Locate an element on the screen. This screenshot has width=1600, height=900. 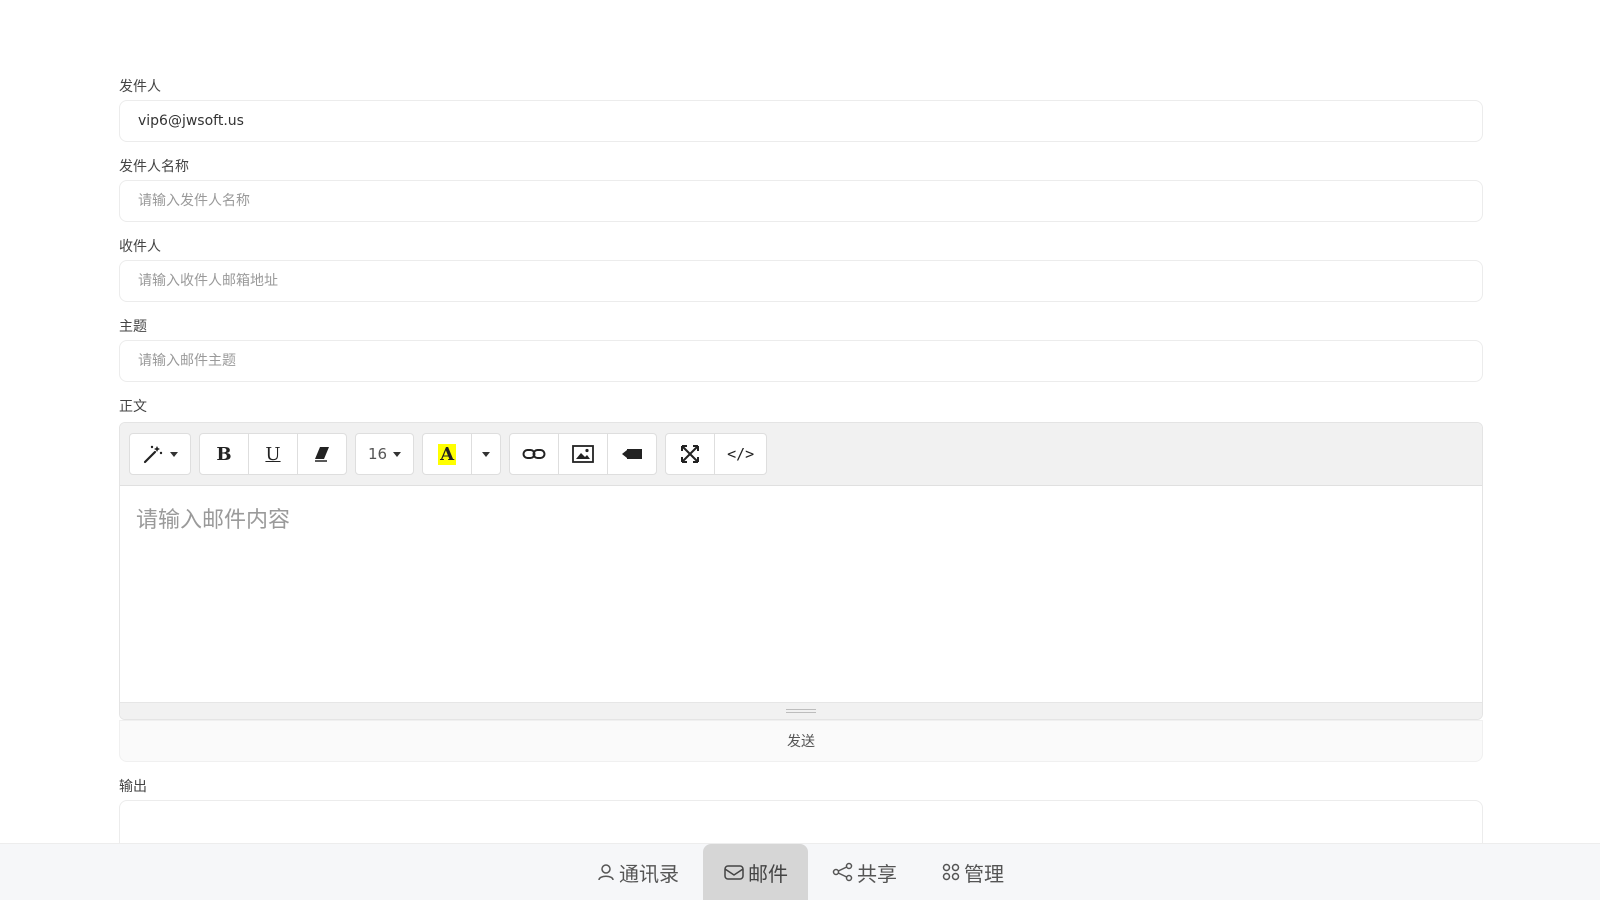
eraser-icon is located at coordinates (322, 454).